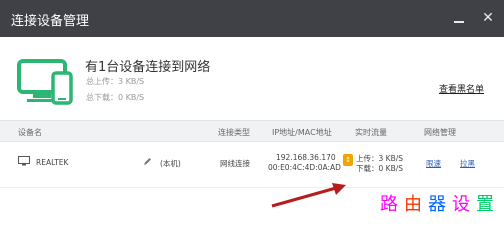  I want to click on minimize-icon, so click(459, 19).